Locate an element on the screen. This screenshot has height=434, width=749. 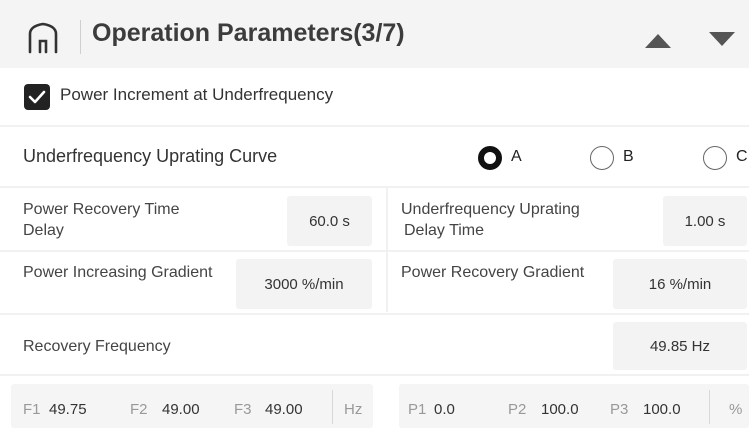
curve-radio-b is located at coordinates (602, 158).